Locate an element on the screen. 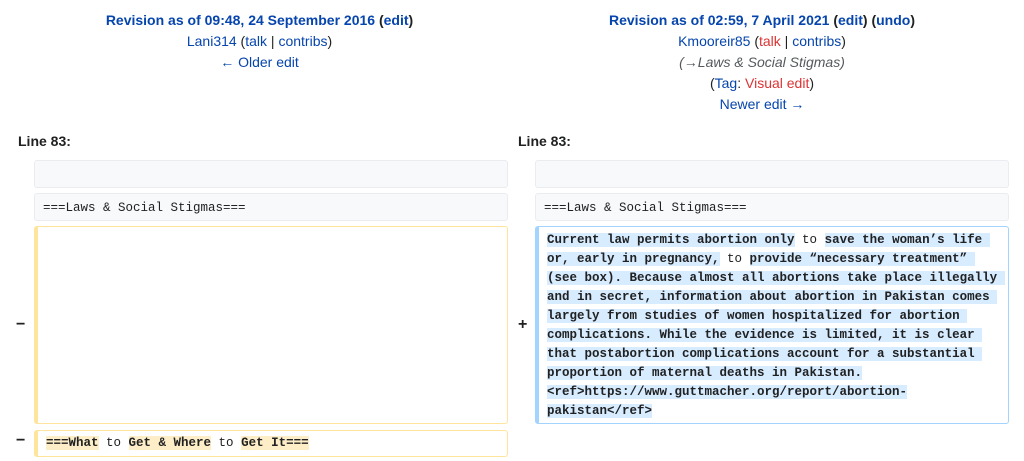 The height and width of the screenshot is (461, 1024). left-talk-link: talk is located at coordinates (256, 41).